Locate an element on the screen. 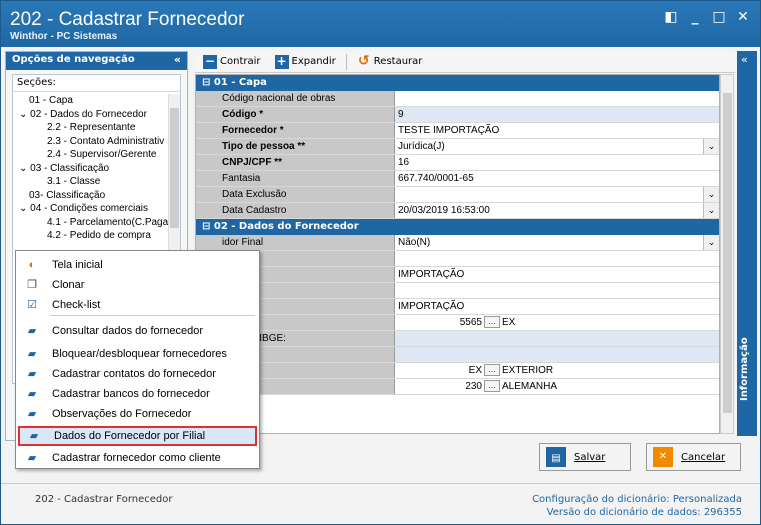  grid-row: CNPJ/CPF ** 16 is located at coordinates (457, 163).